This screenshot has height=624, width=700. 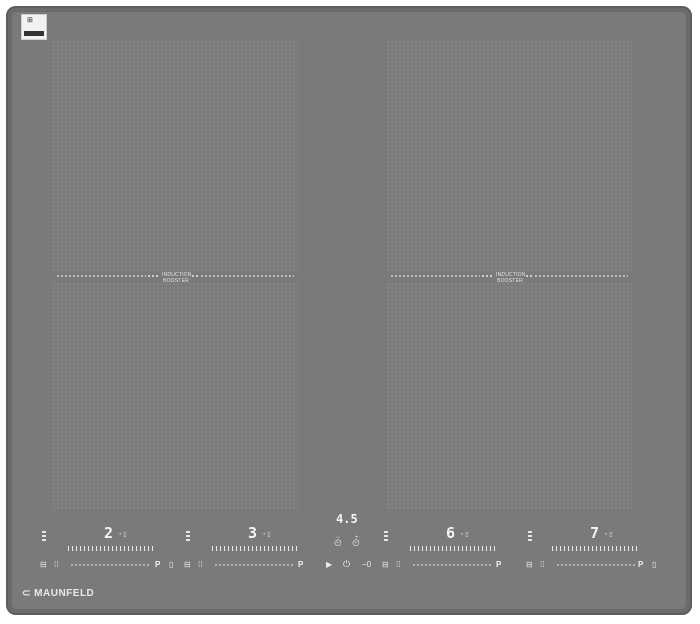 What do you see at coordinates (338, 544) in the screenshot?
I see `timer-minus-button-icon: ⏲` at bounding box center [338, 544].